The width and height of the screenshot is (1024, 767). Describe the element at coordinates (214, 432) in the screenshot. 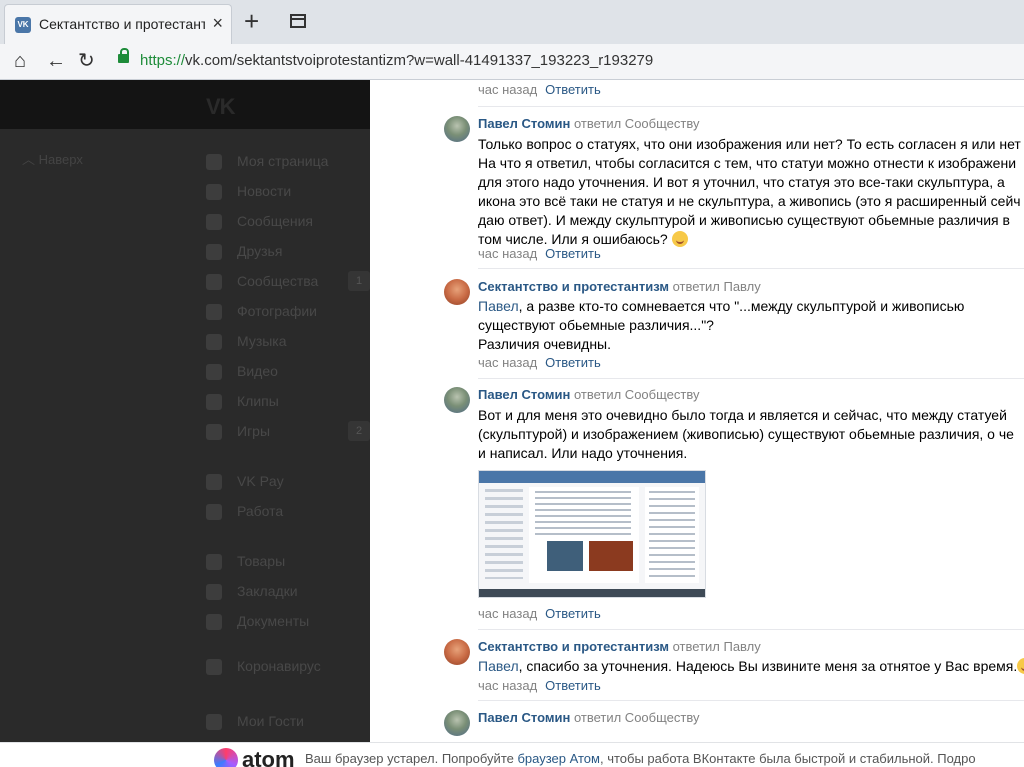

I see `games-icon` at that location.